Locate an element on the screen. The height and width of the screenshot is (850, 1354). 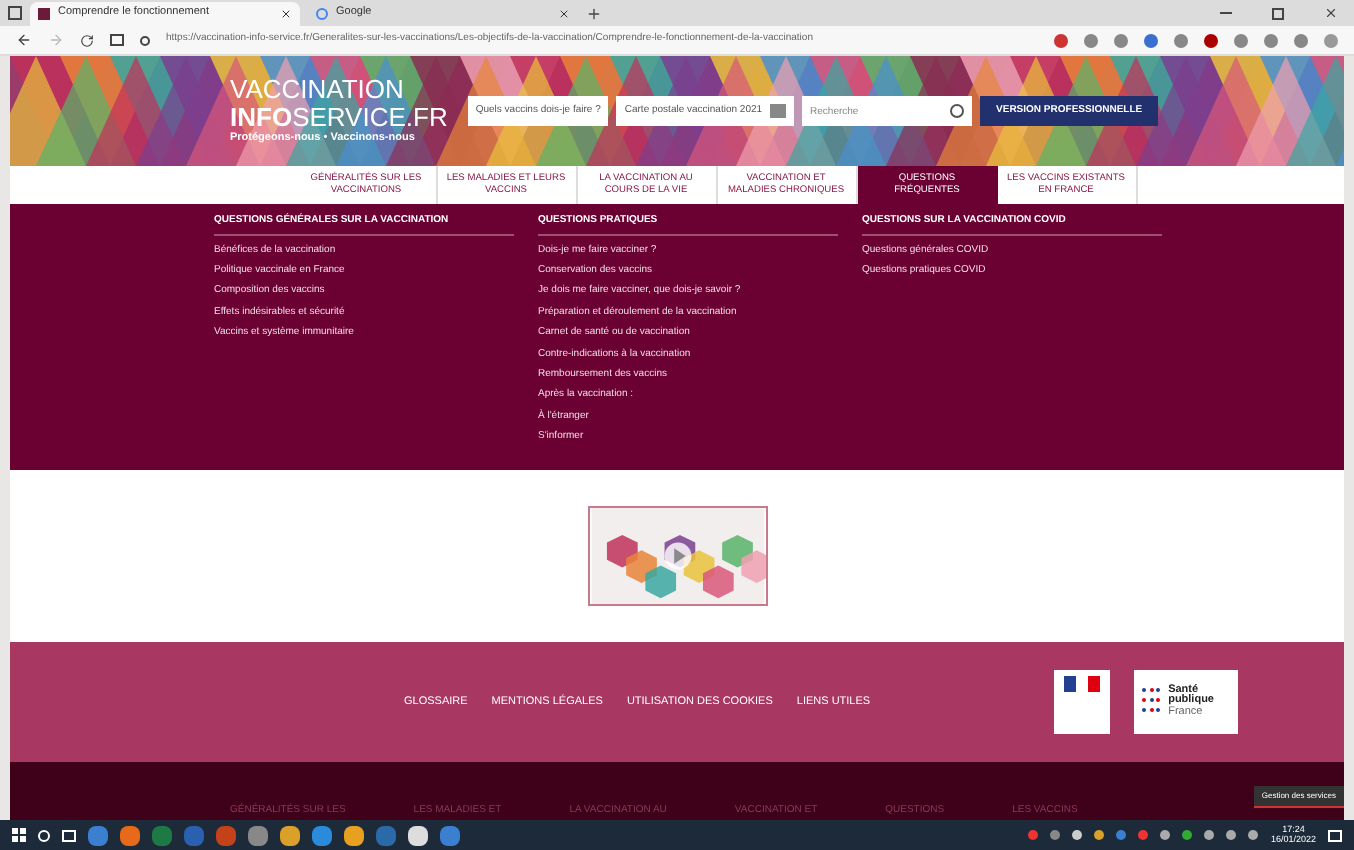
notification-icon is located at coordinates (1335, 835).